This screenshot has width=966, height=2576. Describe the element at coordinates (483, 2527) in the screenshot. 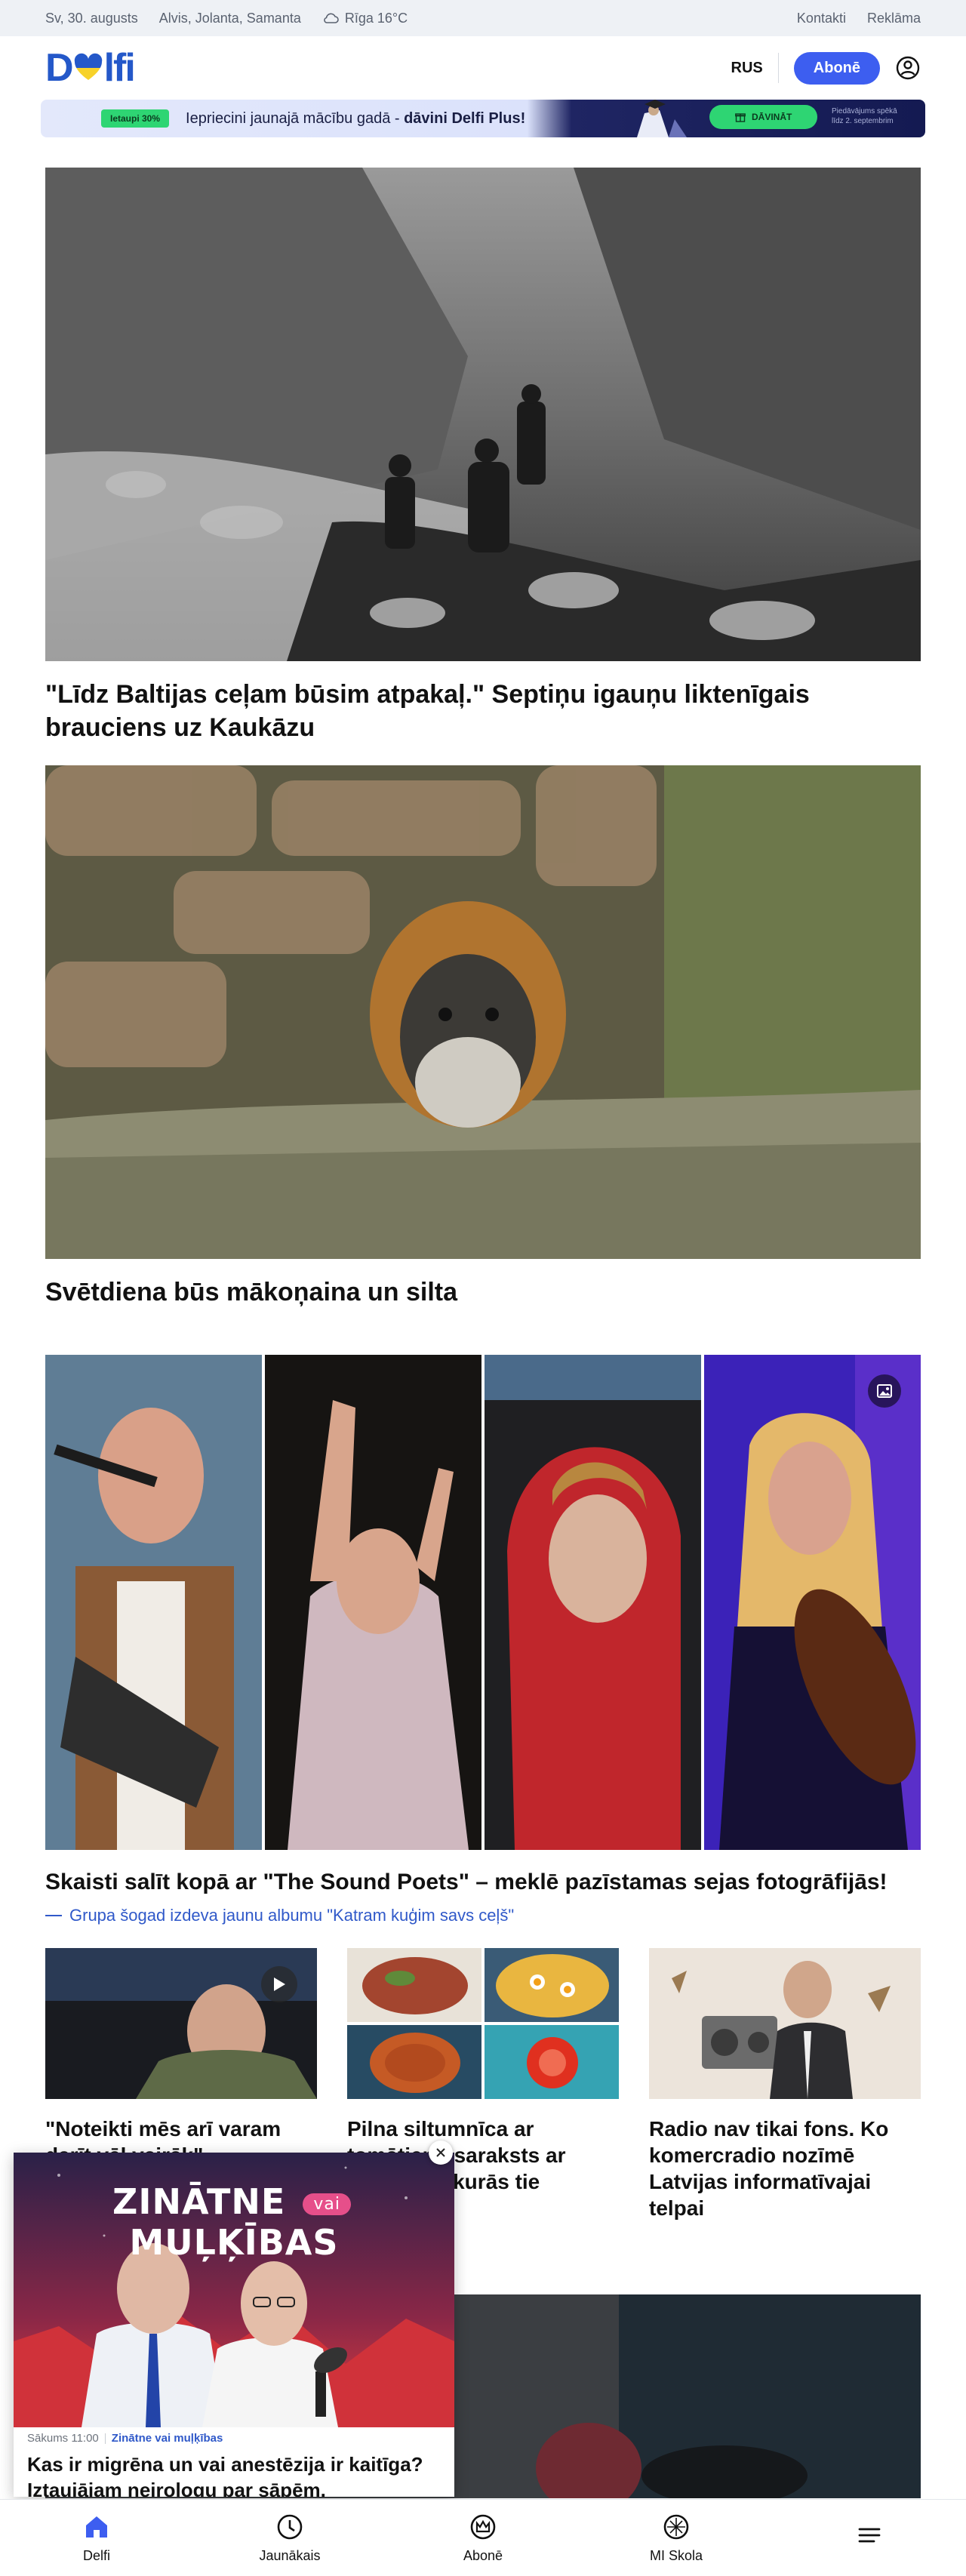

I see `crown-icon` at that location.